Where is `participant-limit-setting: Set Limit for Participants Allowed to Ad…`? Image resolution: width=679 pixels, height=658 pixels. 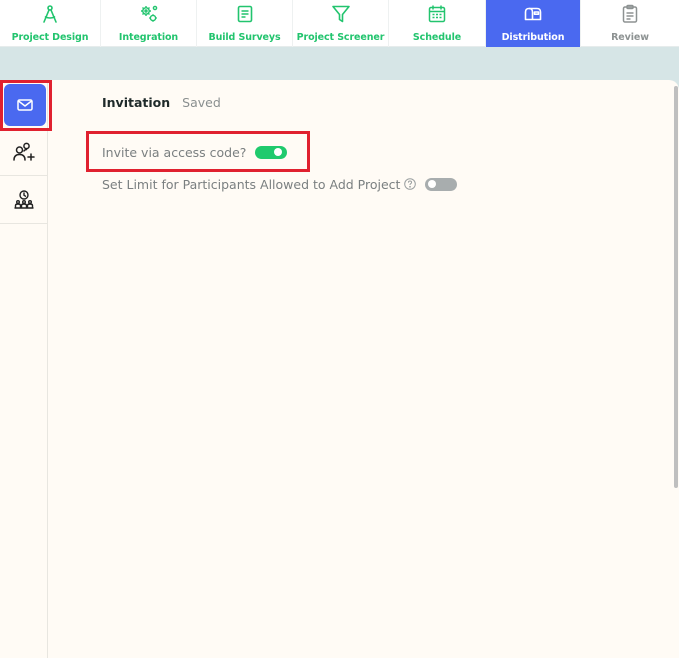
participant-limit-setting: Set Limit for Participants Allowed to Ad… is located at coordinates (280, 184).